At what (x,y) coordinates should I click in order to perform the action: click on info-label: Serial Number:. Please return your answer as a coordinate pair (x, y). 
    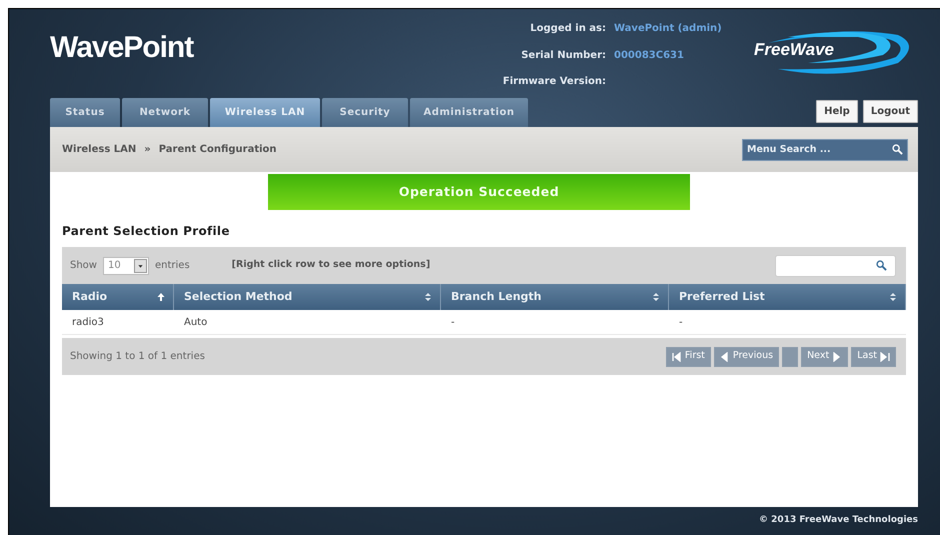
    Looking at the image, I should click on (563, 55).